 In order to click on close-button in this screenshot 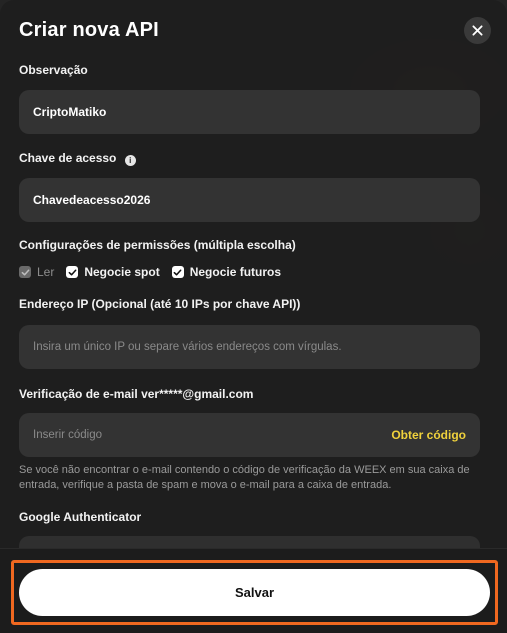, I will do `click(477, 30)`.